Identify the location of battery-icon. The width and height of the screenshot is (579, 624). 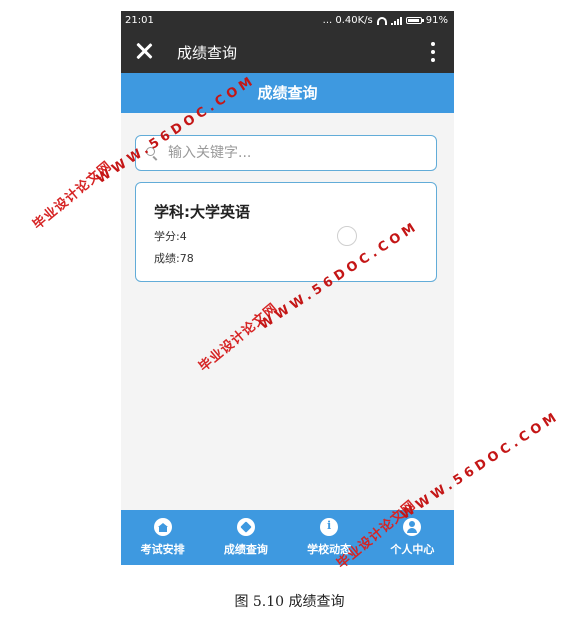
(414, 20).